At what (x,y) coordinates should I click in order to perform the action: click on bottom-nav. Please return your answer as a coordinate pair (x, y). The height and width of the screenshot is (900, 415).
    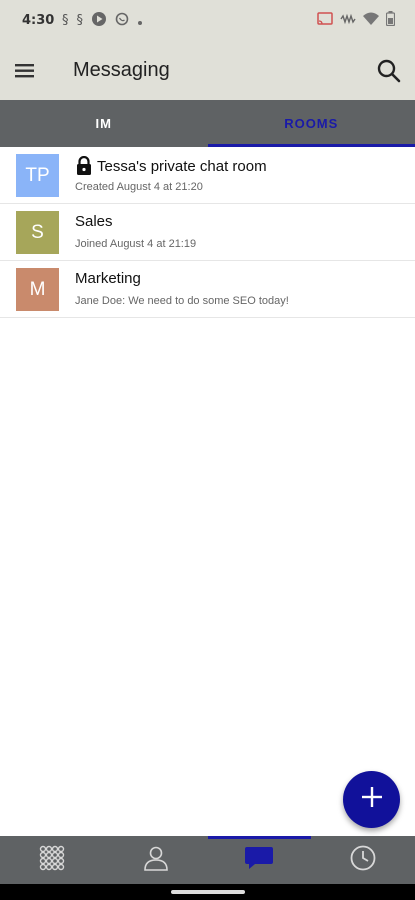
    Looking at the image, I should click on (207, 860).